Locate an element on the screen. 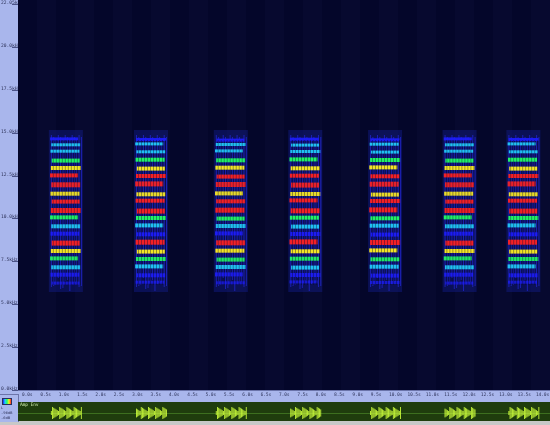 The height and width of the screenshot is (425, 550). time-label: 12.5s is located at coordinates (487, 395).